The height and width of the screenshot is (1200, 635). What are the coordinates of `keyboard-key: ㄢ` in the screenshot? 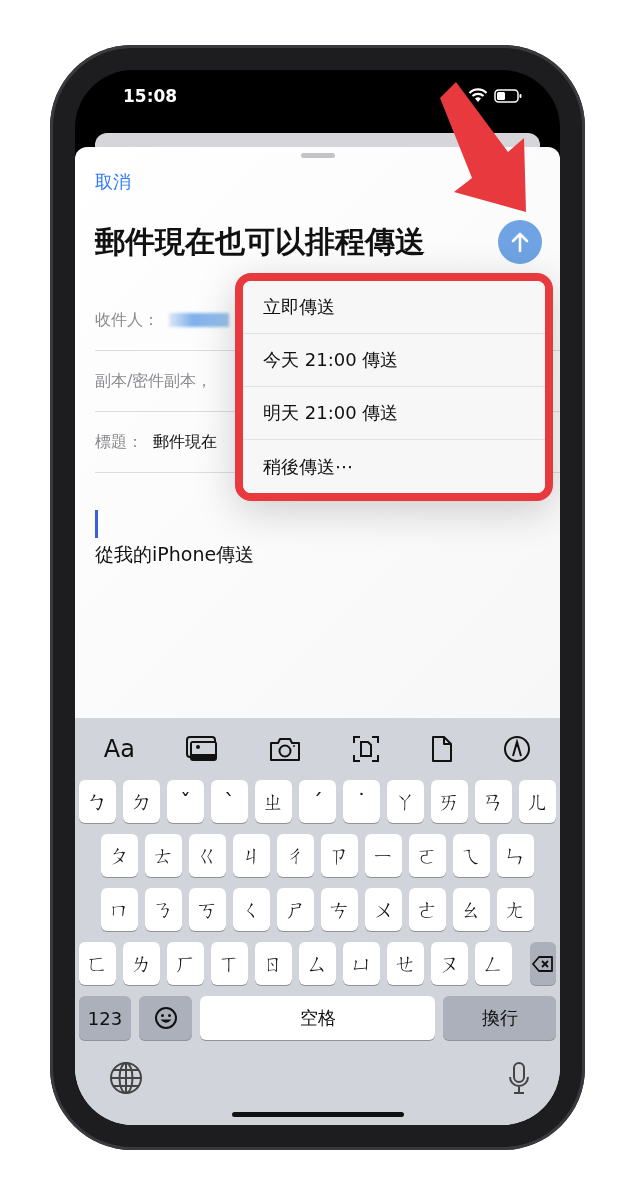 It's located at (493, 801).